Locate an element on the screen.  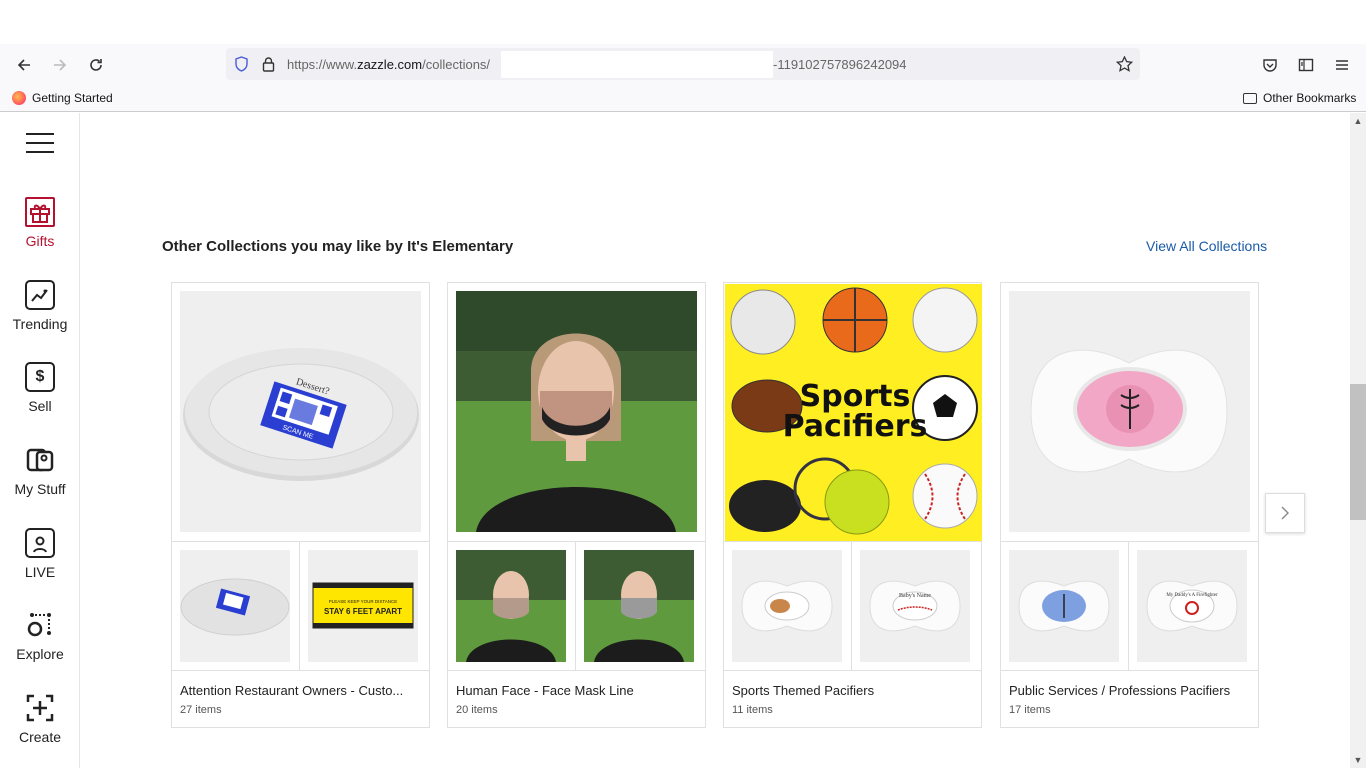
sidebar-item-sell: $ Sell is located at coordinates (40, 388).